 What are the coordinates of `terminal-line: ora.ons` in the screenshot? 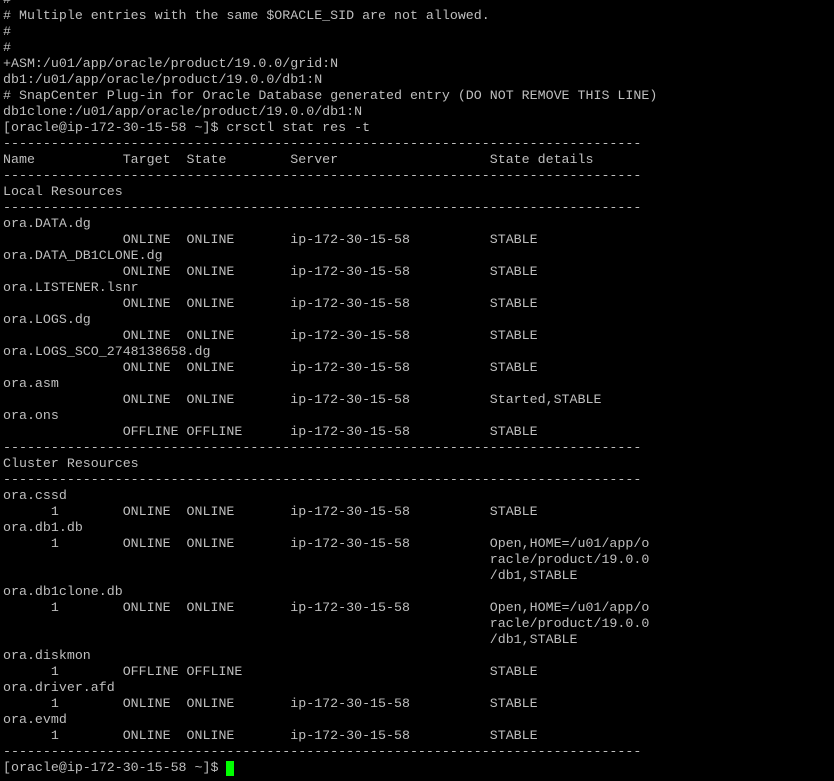 It's located at (31, 415).